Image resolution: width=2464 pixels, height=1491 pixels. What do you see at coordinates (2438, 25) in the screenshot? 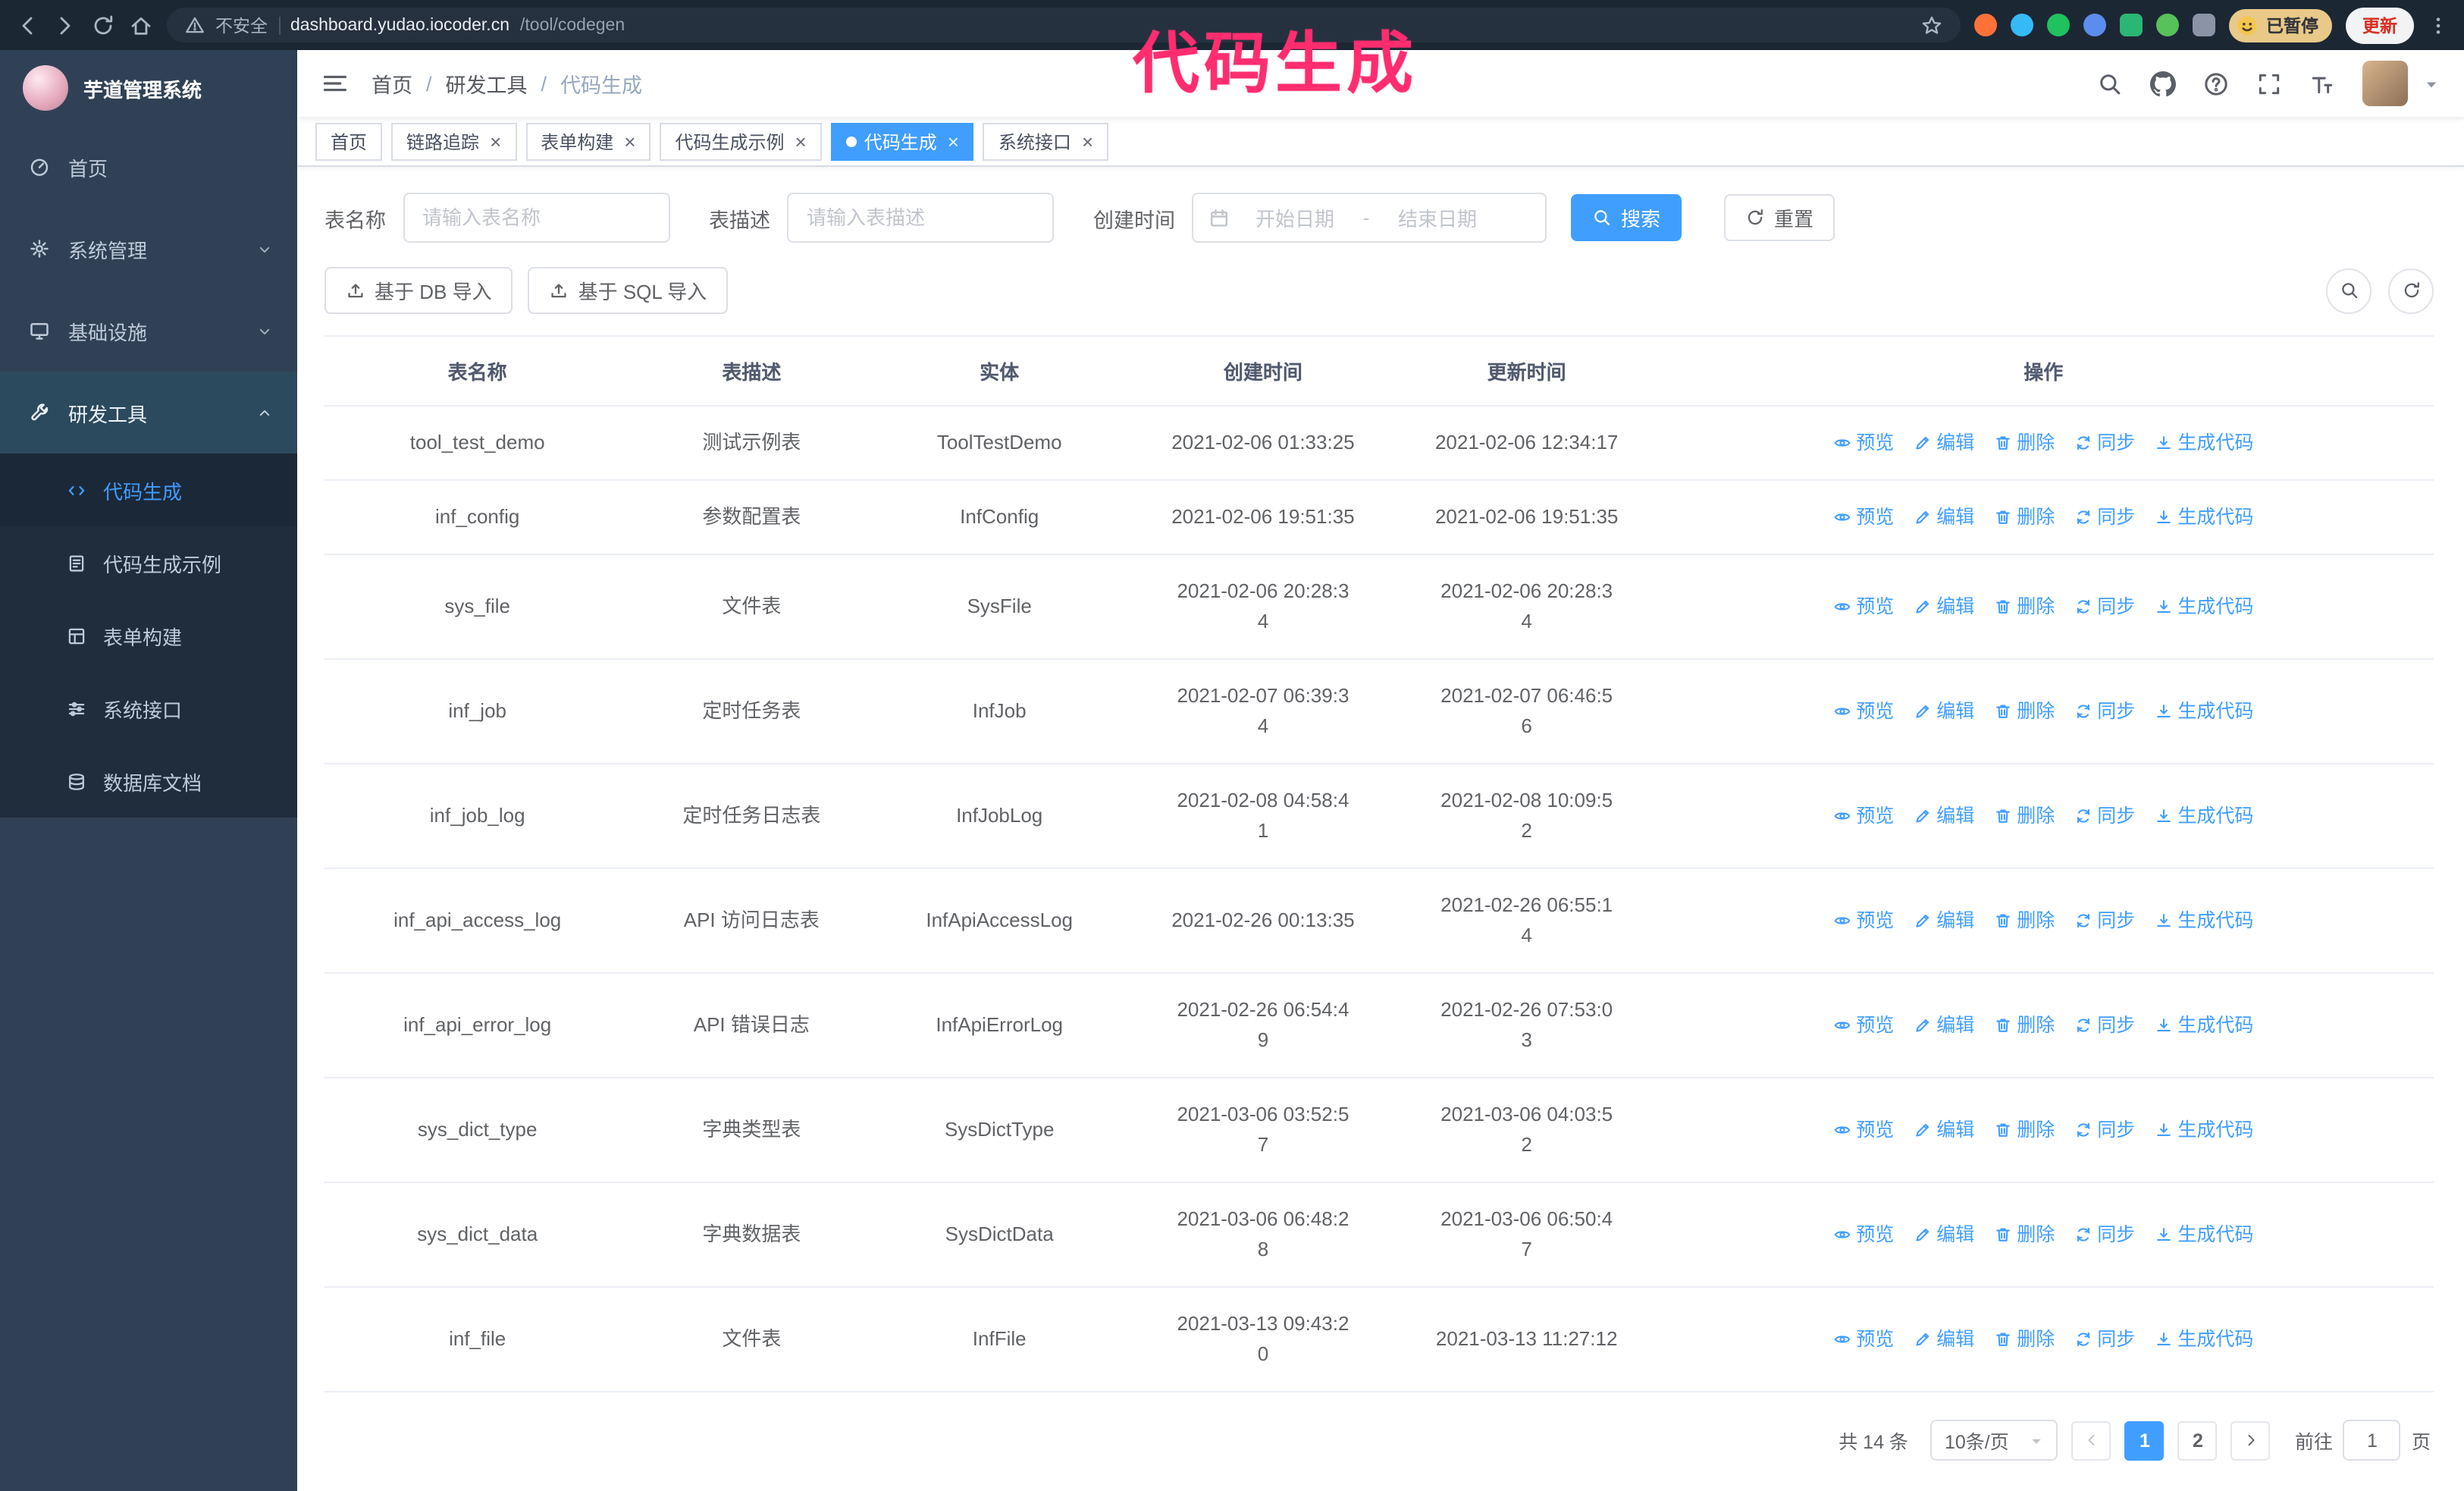
I see `browser-menu-kebab-icon` at bounding box center [2438, 25].